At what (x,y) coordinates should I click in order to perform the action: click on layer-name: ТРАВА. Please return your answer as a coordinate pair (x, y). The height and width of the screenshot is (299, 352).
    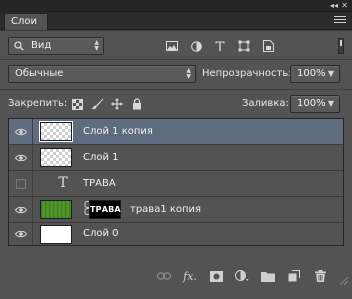
    Looking at the image, I should click on (99, 183).